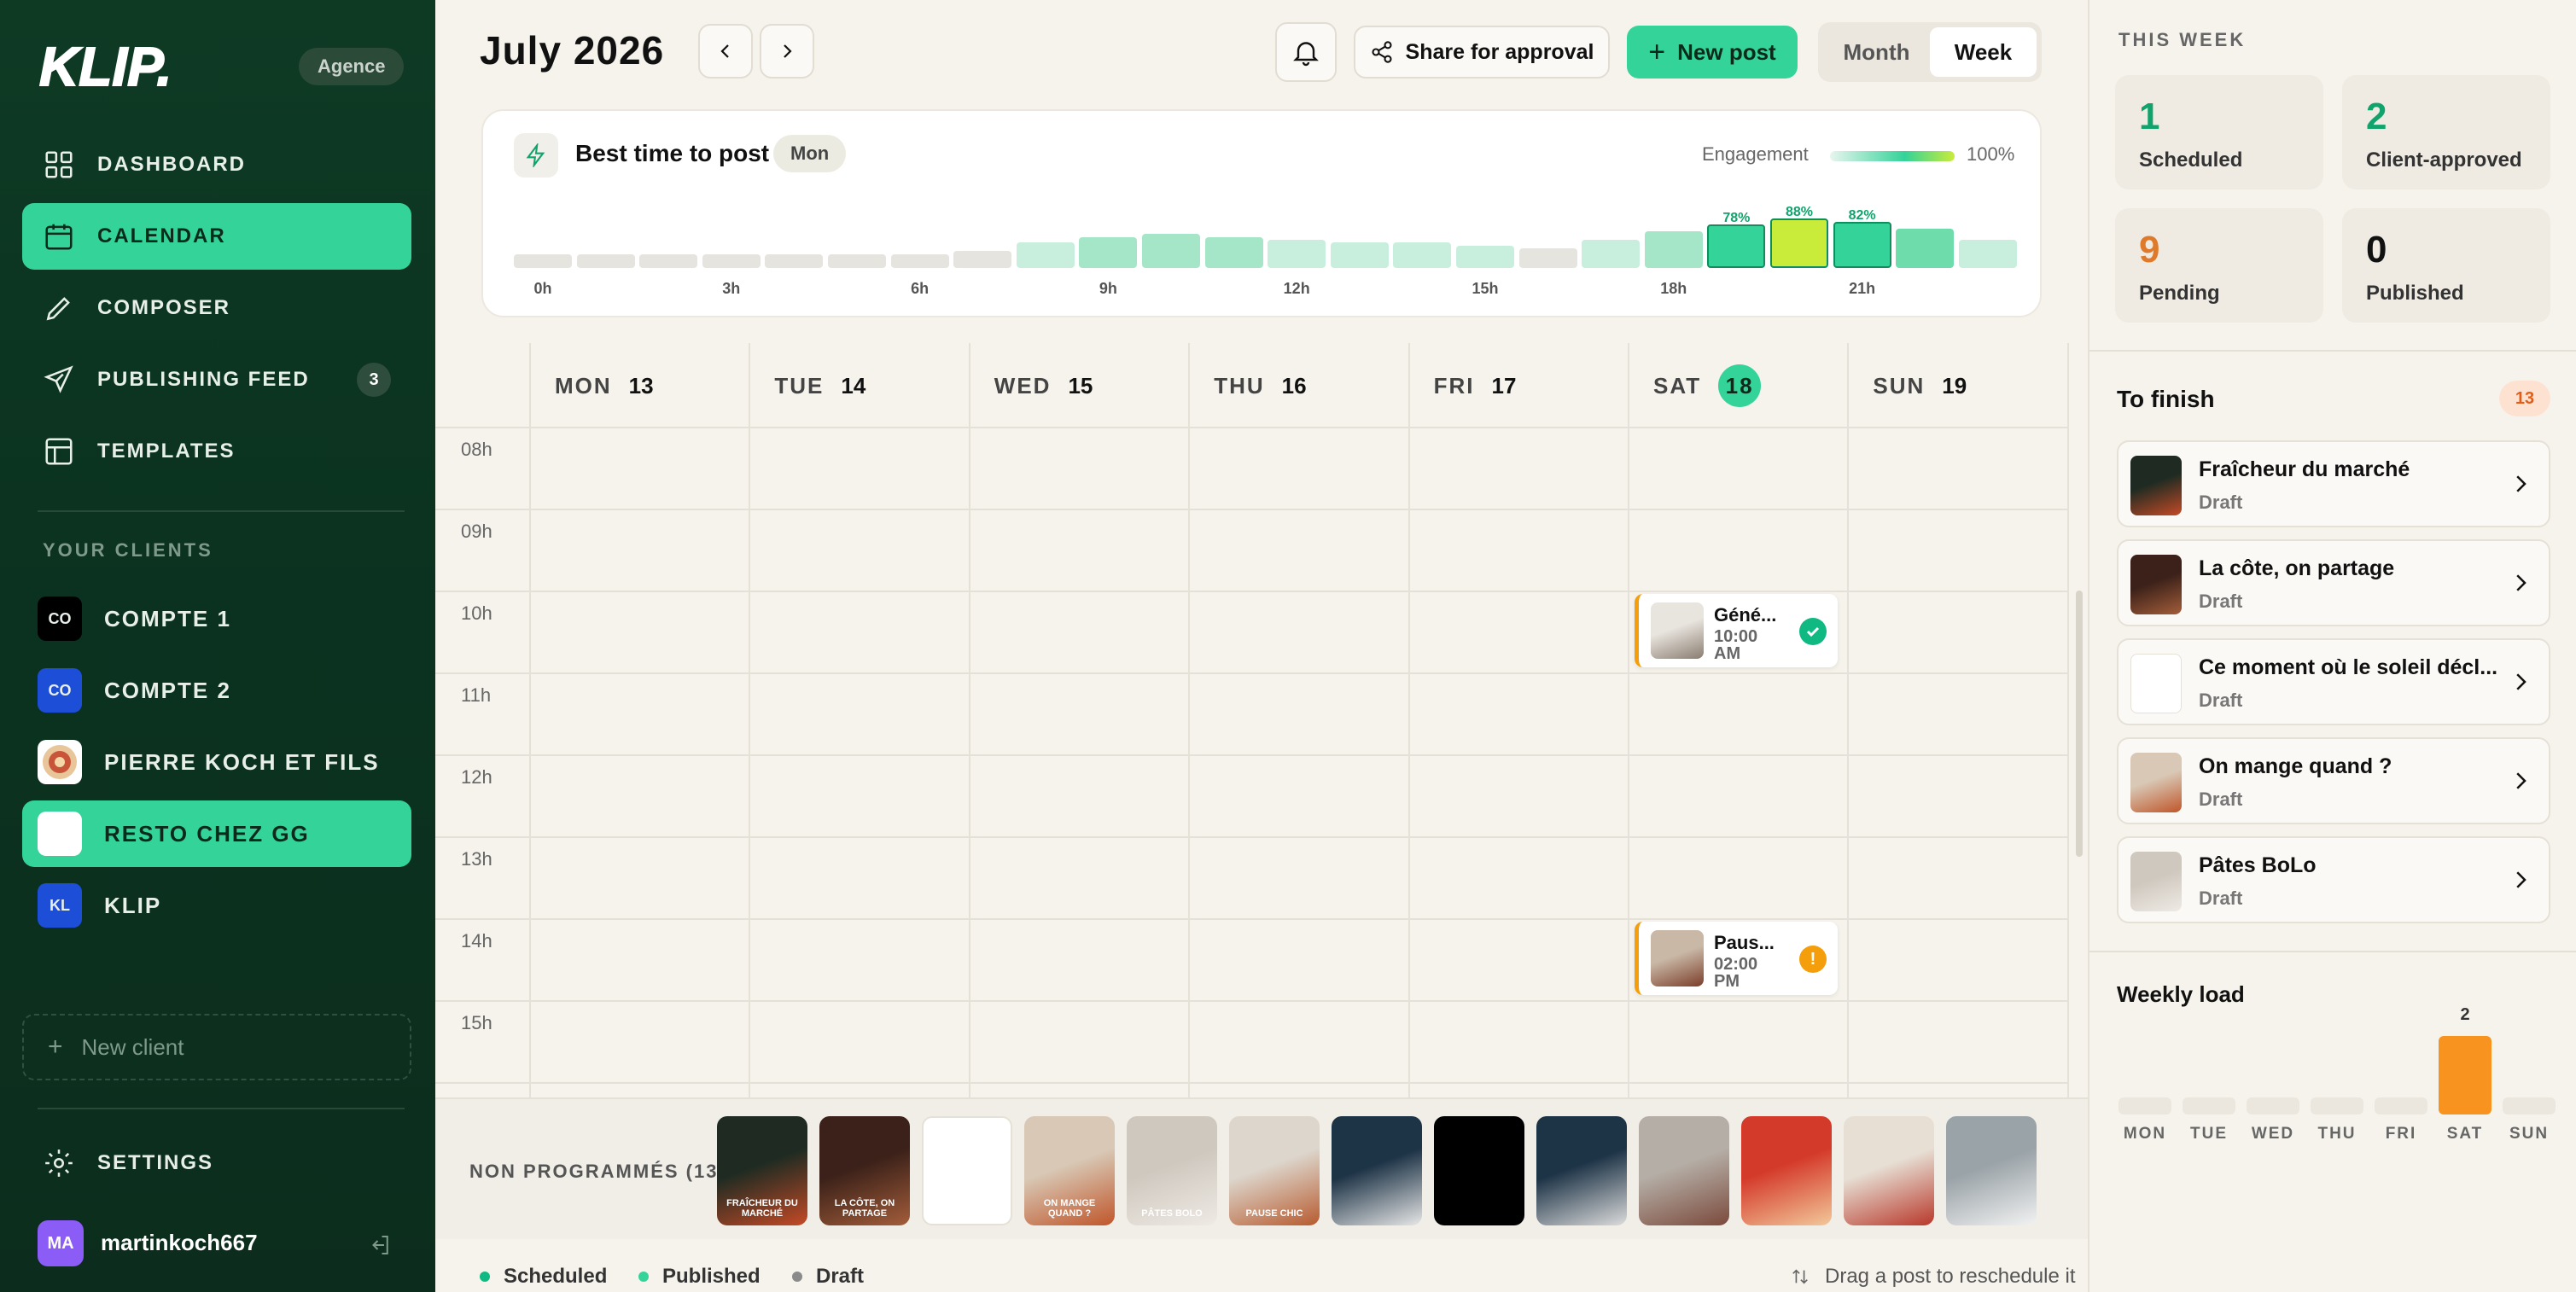 Image resolution: width=2576 pixels, height=1292 pixels. What do you see at coordinates (1482, 52) in the screenshot?
I see `share-for-approval-button: Share for approval` at bounding box center [1482, 52].